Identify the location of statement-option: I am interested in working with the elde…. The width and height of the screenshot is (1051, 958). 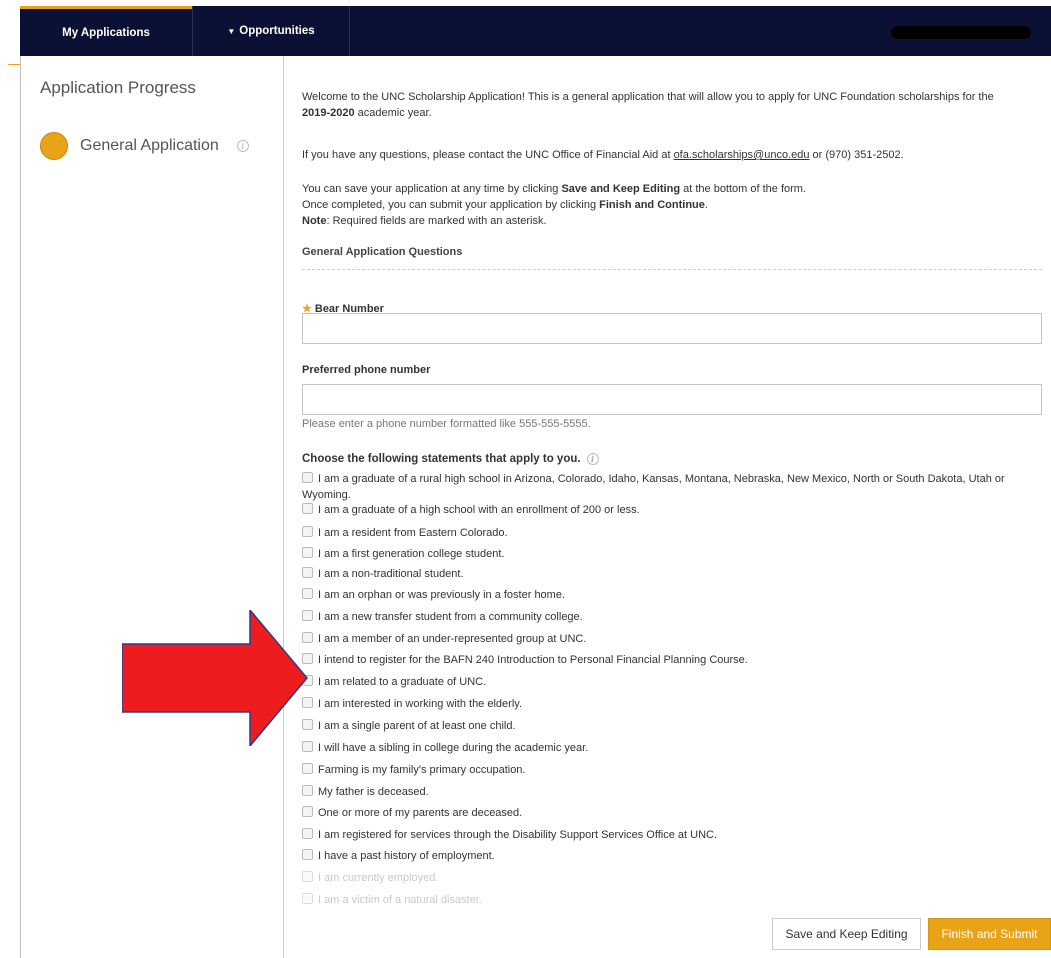
(667, 704).